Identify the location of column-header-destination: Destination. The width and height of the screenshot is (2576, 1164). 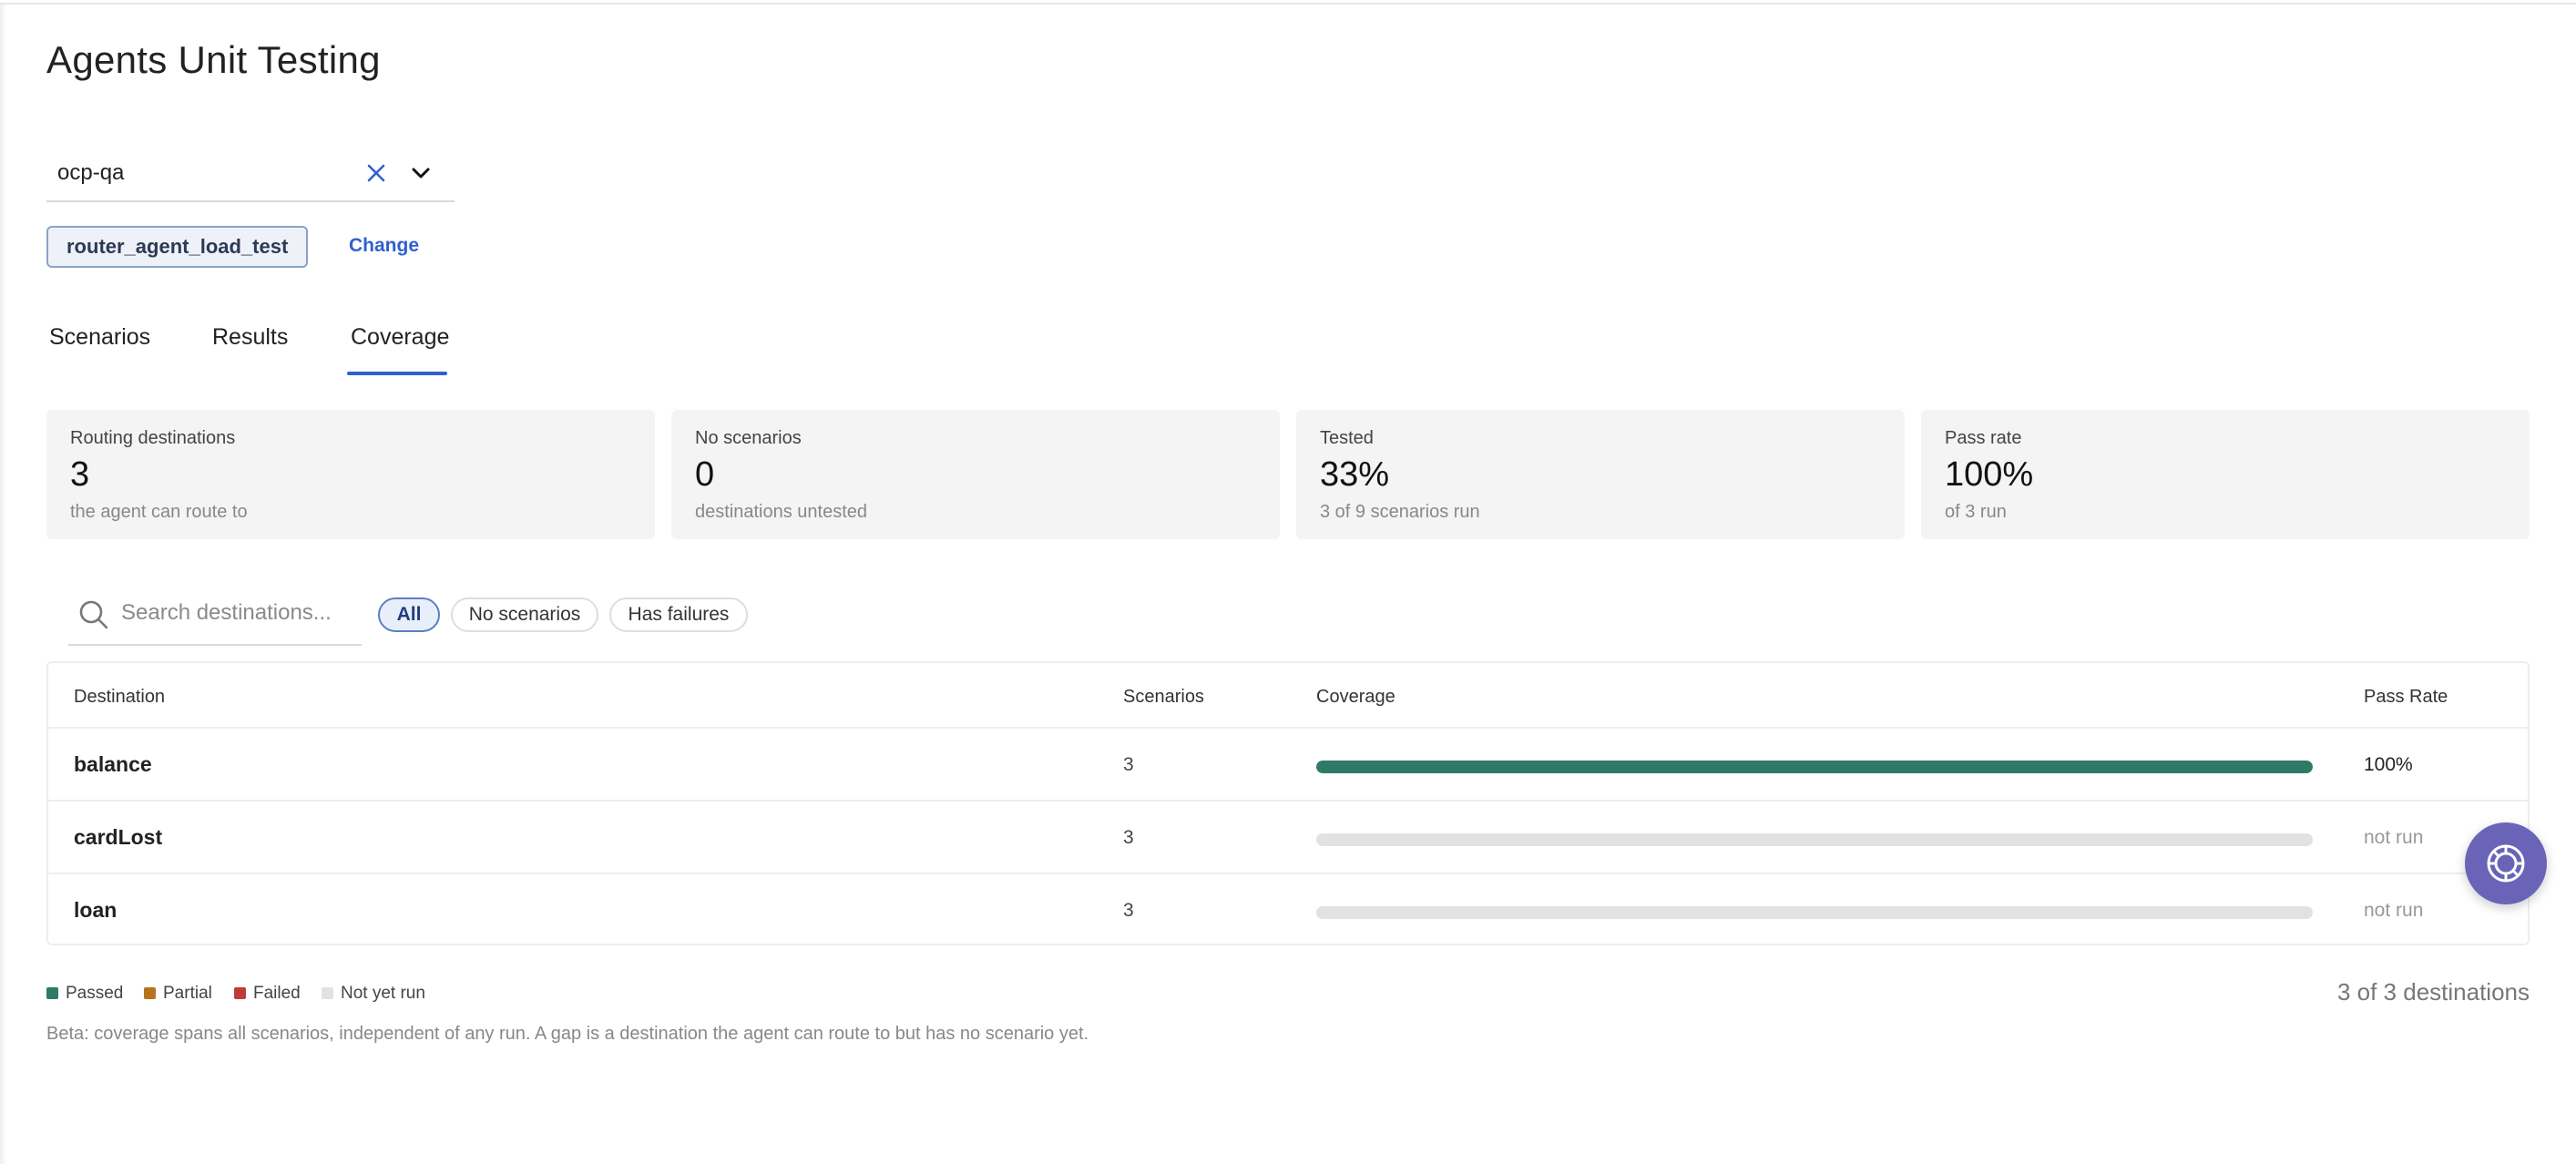
(119, 697).